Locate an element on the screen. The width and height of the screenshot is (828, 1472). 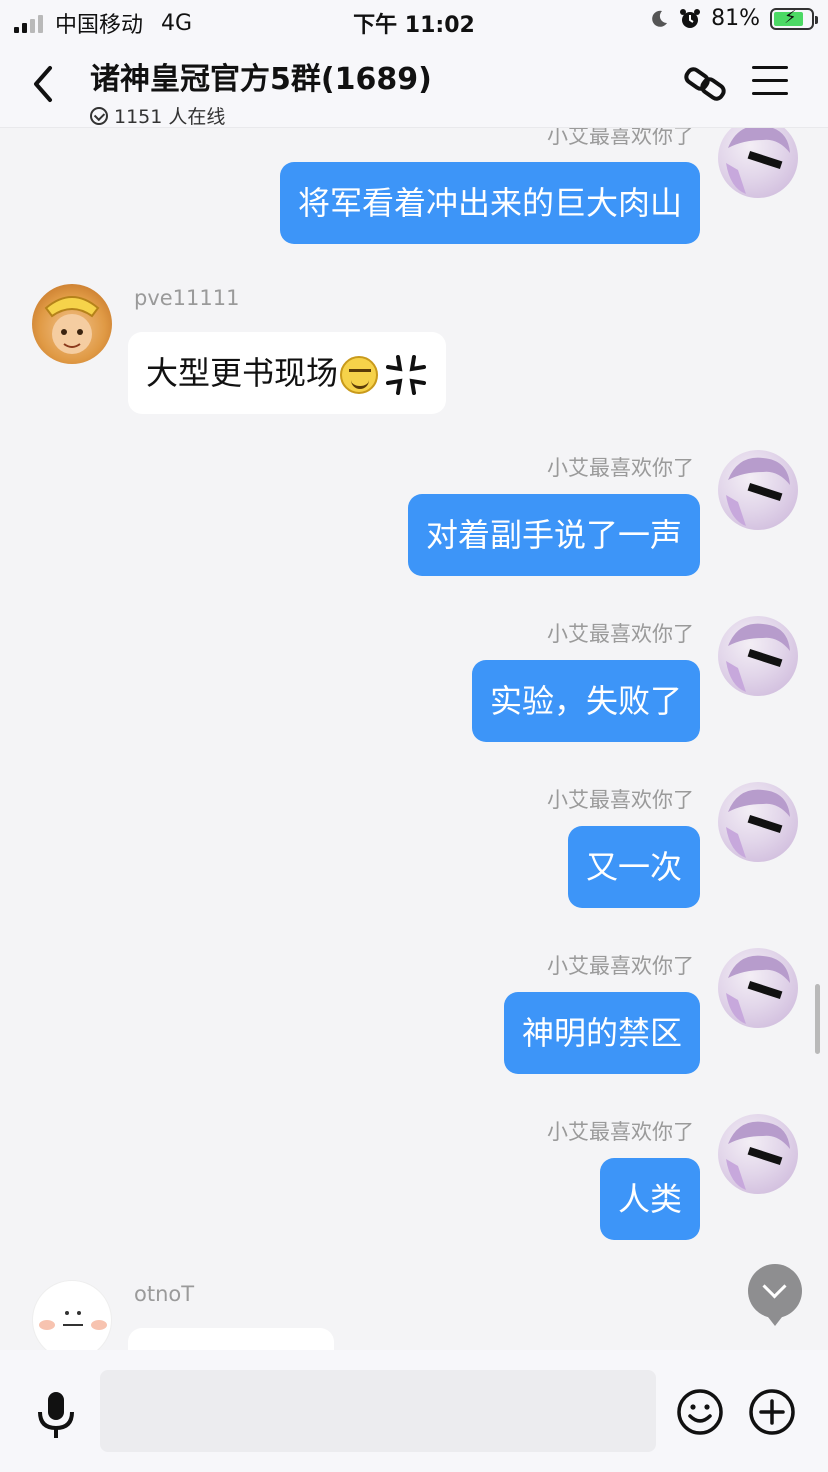
battery-percent: 81% is located at coordinates (735, 18).